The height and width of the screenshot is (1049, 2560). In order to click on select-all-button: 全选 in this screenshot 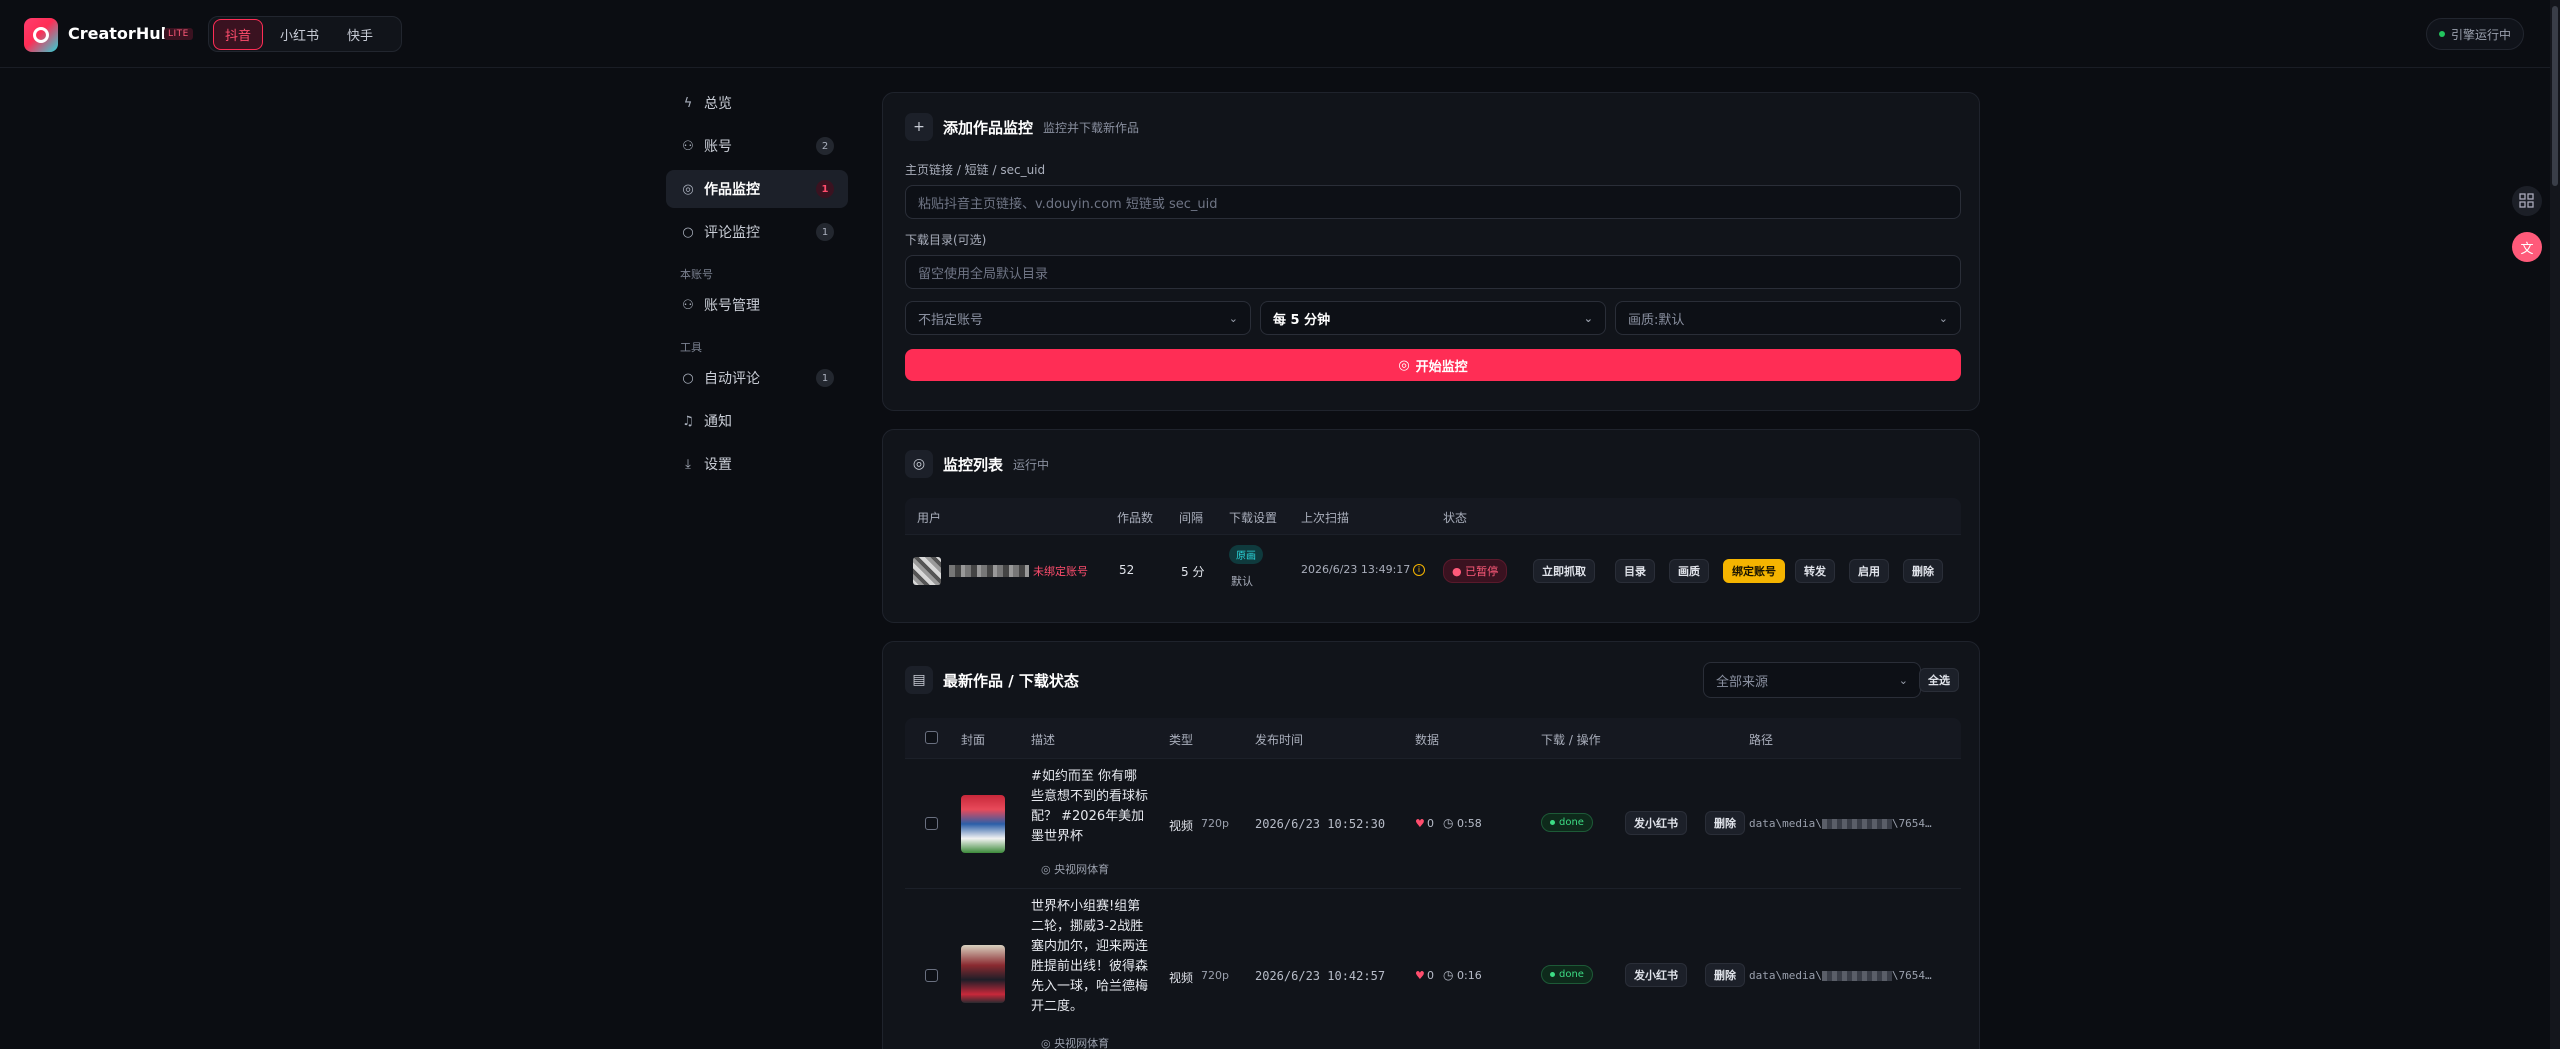, I will do `click(1939, 680)`.